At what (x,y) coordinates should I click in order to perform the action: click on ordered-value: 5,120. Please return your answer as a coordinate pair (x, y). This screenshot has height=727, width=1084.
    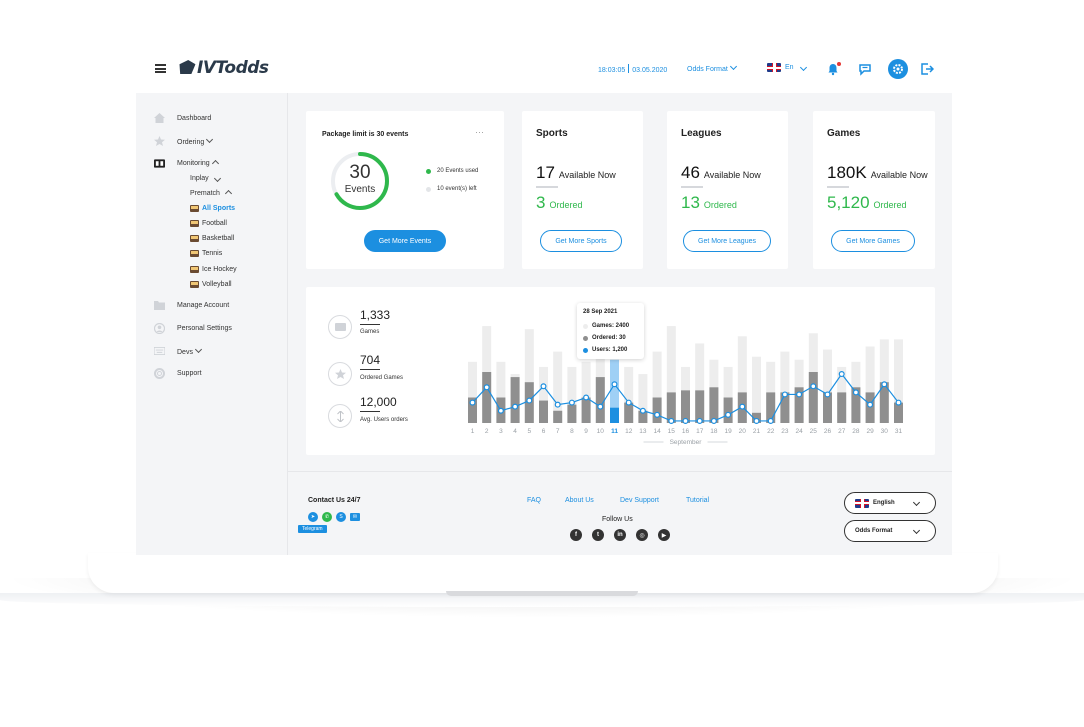
    Looking at the image, I should click on (848, 202).